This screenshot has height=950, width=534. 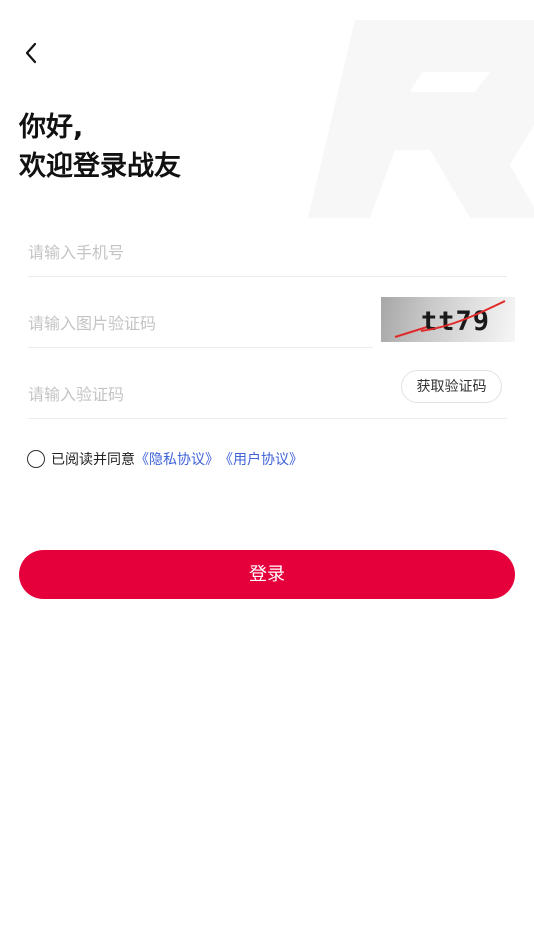 I want to click on agreement-radio, so click(x=36, y=458).